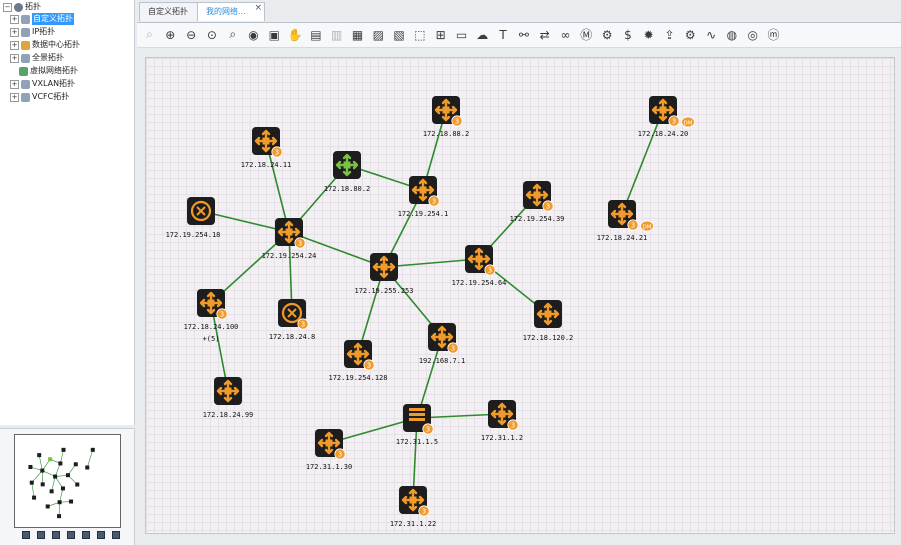 The height and width of the screenshot is (545, 901). I want to click on minimap-viewport, so click(67, 481).